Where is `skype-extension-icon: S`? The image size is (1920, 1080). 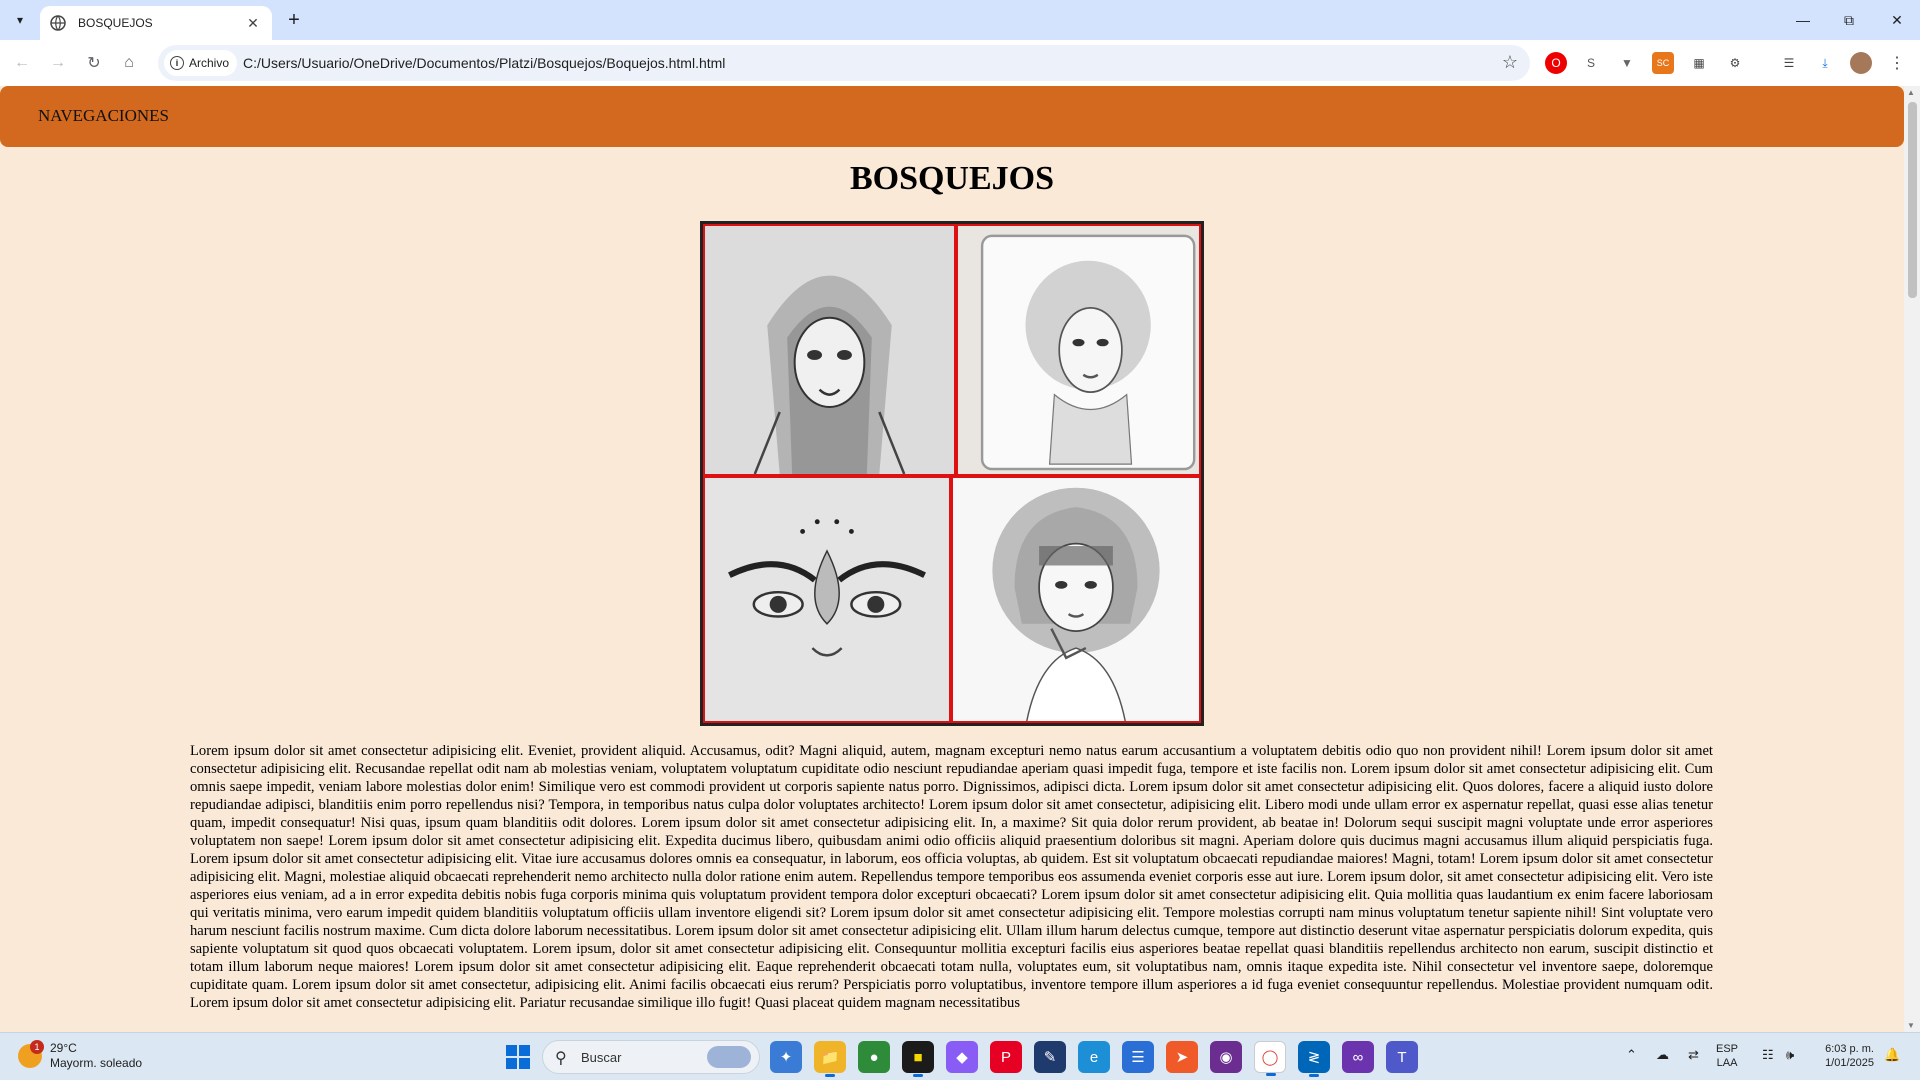 skype-extension-icon: S is located at coordinates (1591, 63).